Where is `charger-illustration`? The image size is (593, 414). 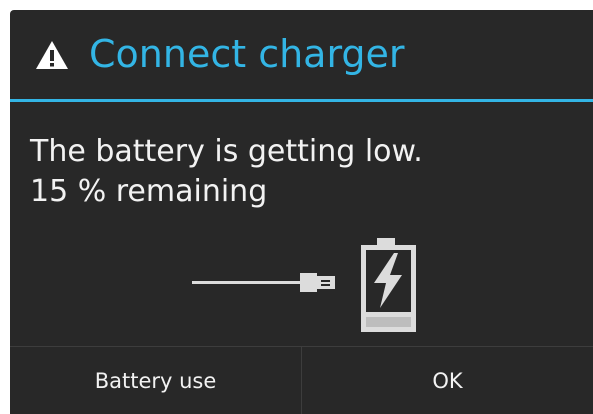 charger-illustration is located at coordinates (304, 285).